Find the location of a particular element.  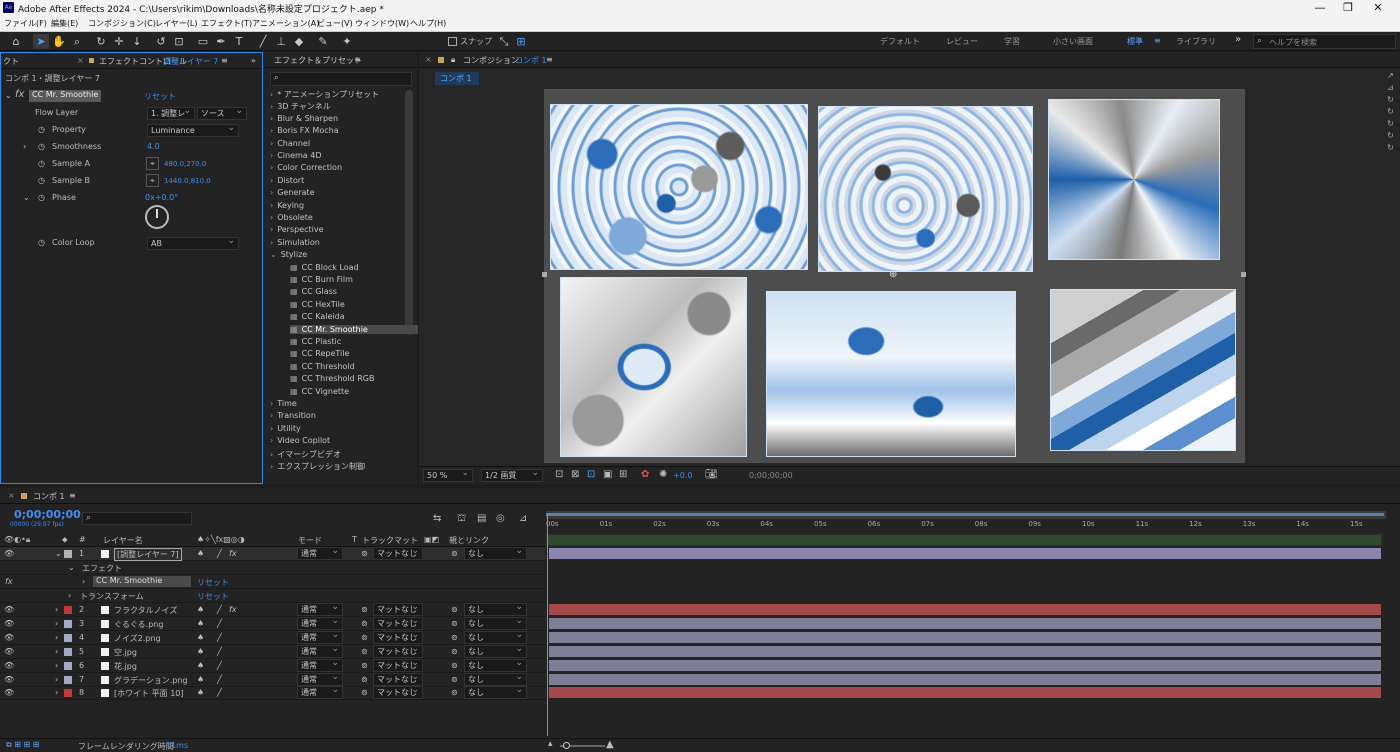

effect-item: ▦ CC Mr. Smoothie is located at coordinates (354, 329).